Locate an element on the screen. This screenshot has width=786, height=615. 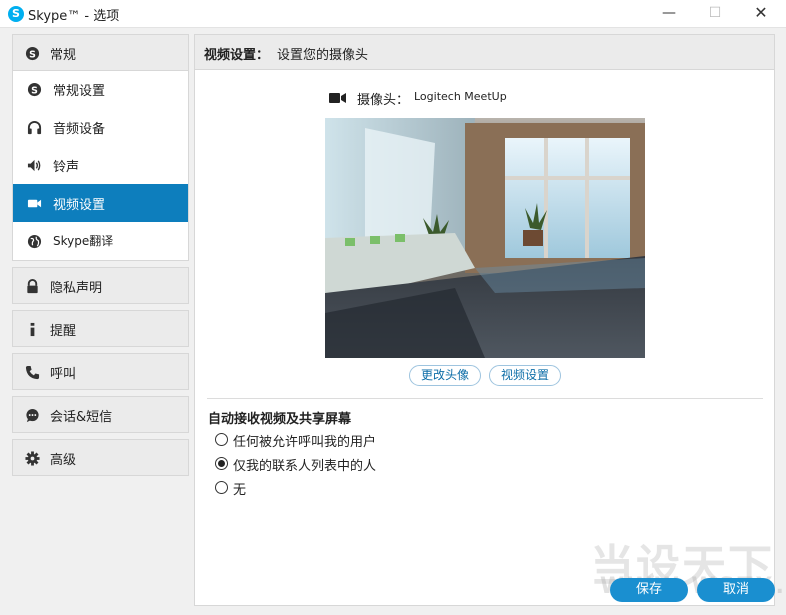
sidebar-item-video-settings: 视频设置 is located at coordinates (100, 203).